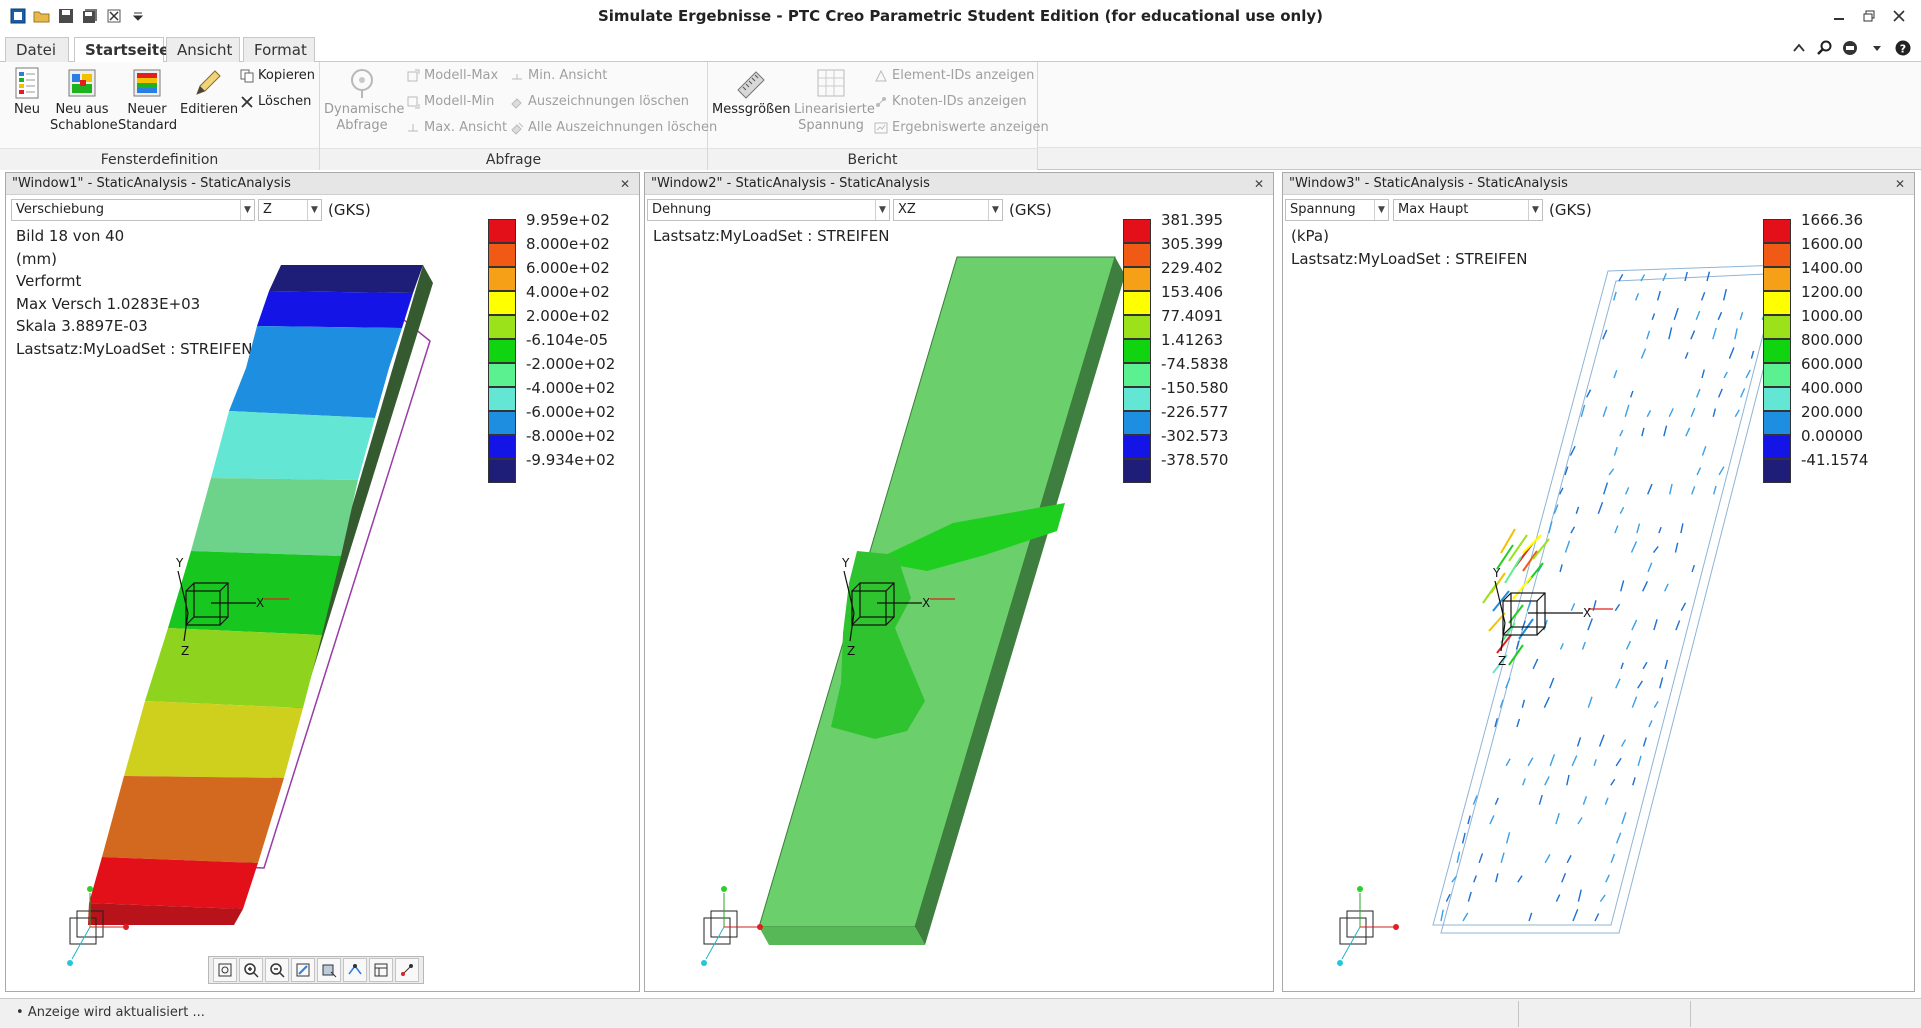 The height and width of the screenshot is (1028, 1921). What do you see at coordinates (613, 128) in the screenshot?
I see `alle-auszeichnungen-loeschen-button: Alle Auszeichnungen löschen` at bounding box center [613, 128].